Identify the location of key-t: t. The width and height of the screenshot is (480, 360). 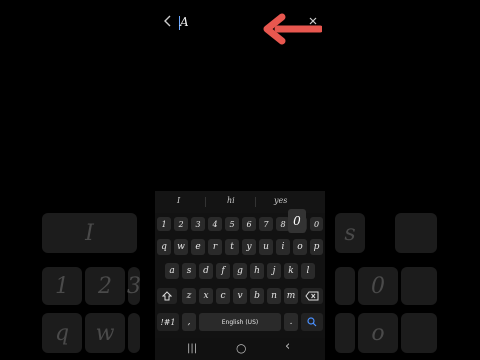
(232, 247).